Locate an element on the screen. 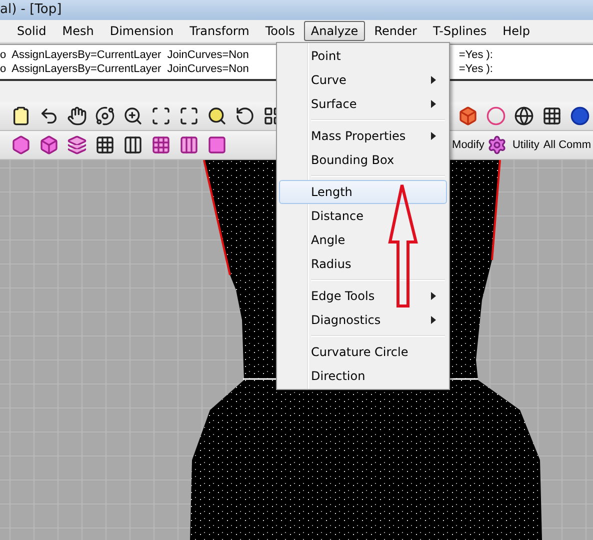 Image resolution: width=593 pixels, height=540 pixels. menu-item: Help is located at coordinates (516, 30).